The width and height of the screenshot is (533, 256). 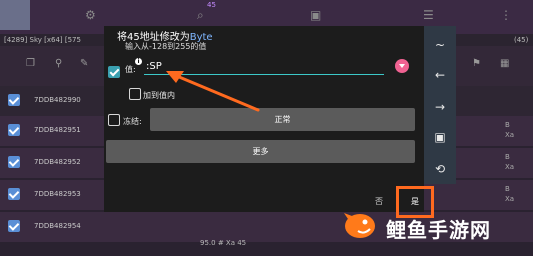 What do you see at coordinates (359, 225) in the screenshot?
I see `fish-logo-icon` at bounding box center [359, 225].